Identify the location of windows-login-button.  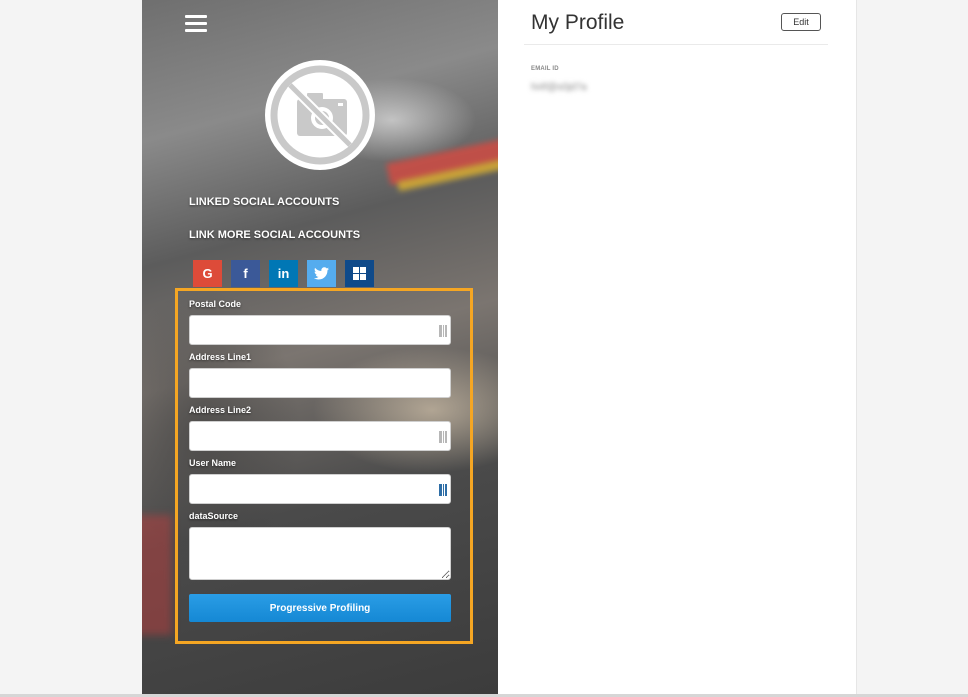
(359, 273).